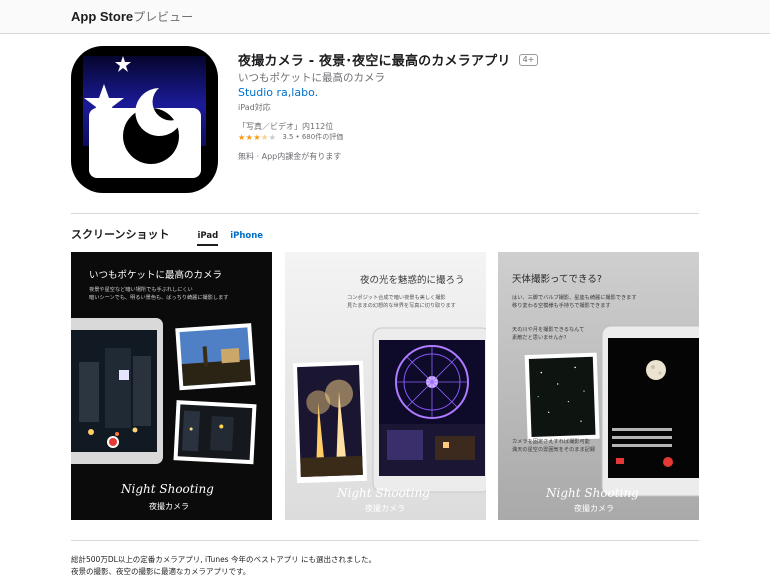  I want to click on screenshots-title: スクリーンショット, so click(120, 234).